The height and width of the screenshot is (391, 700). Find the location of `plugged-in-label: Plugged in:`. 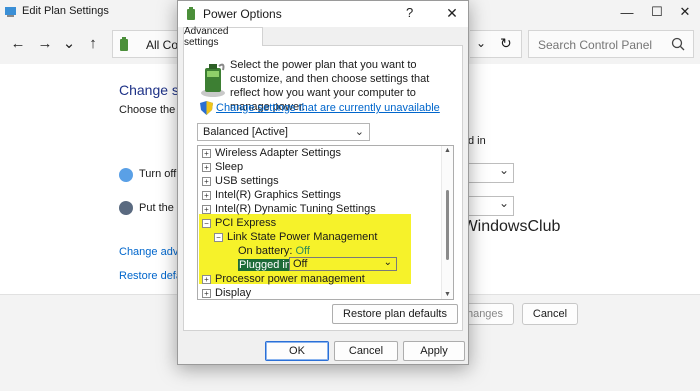

plugged-in-label: Plugged in: is located at coordinates (267, 265).